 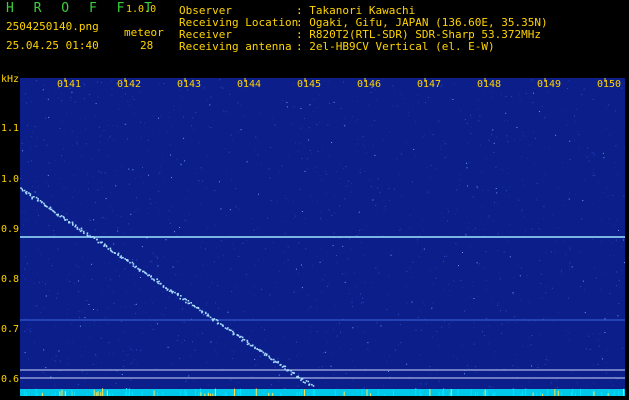 What do you see at coordinates (369, 84) in the screenshot?
I see `time-tick-0146: 0146` at bounding box center [369, 84].